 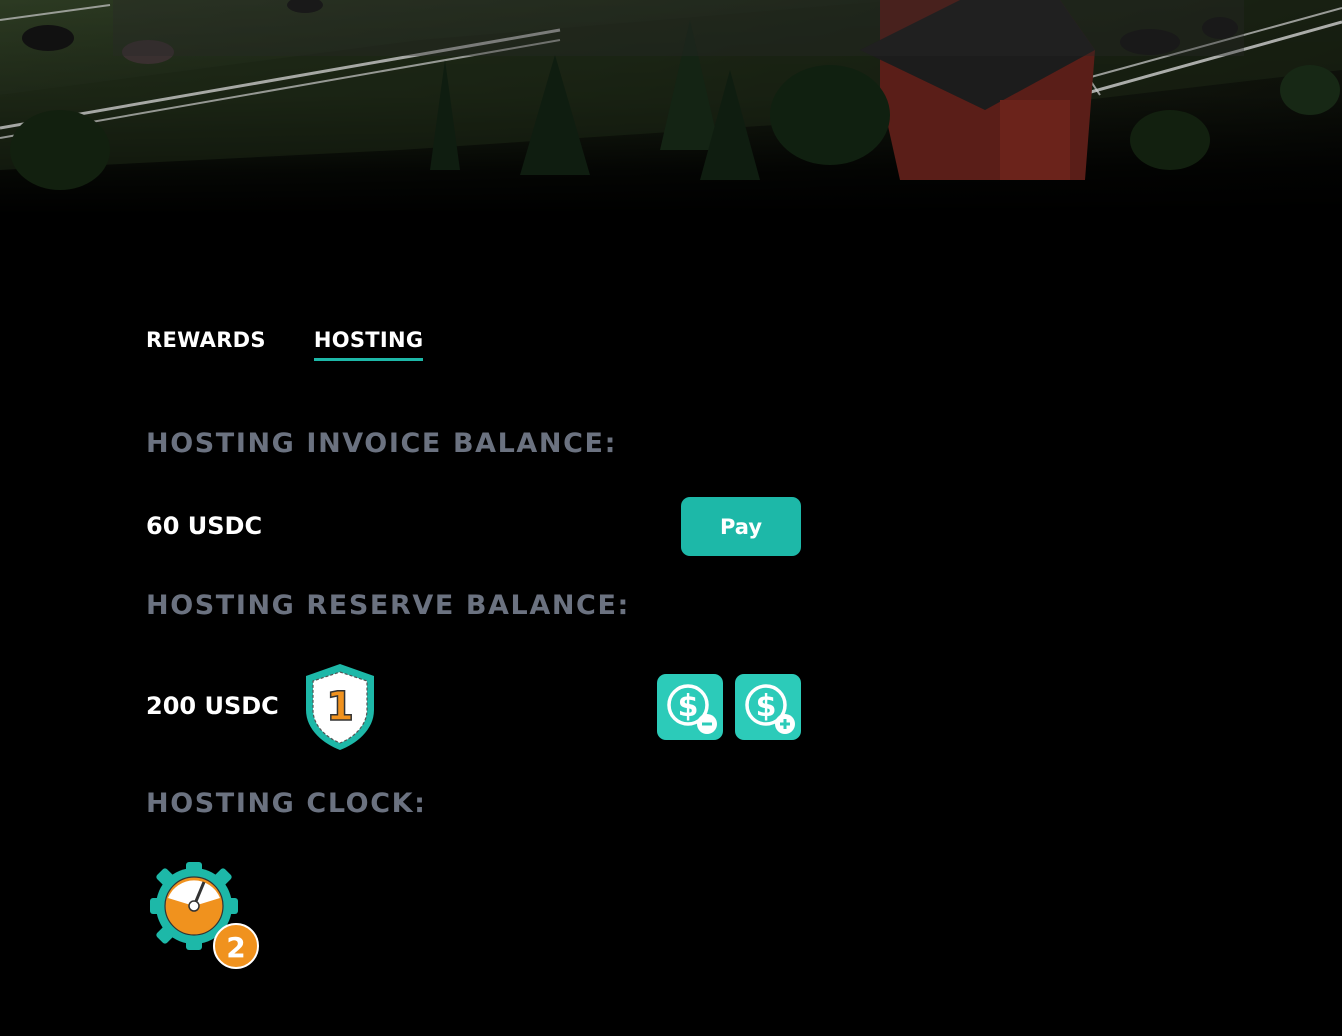 I want to click on banner-overlay-panel, so click(x=678, y=28).